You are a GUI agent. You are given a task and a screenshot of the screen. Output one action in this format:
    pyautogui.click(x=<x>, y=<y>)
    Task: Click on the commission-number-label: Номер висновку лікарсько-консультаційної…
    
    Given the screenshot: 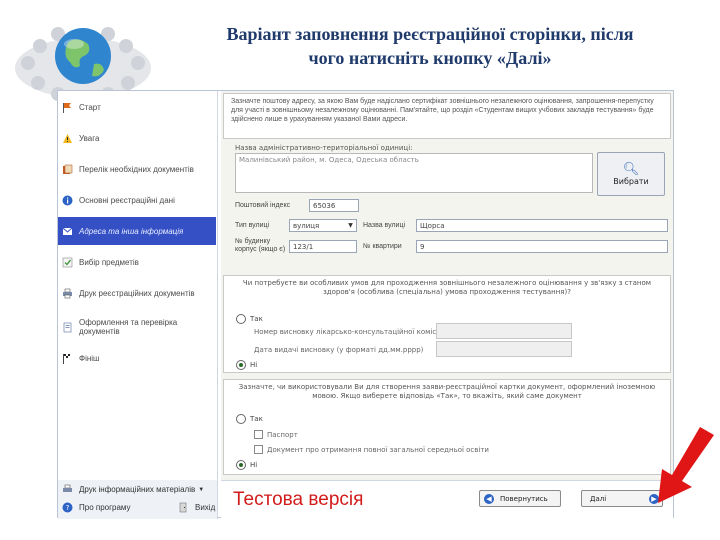 What is the action you would take?
    pyautogui.click(x=347, y=332)
    